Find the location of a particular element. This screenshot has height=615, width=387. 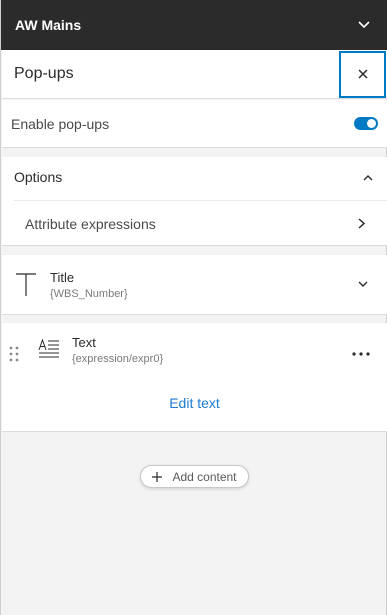

panel-header: Pop-ups is located at coordinates (194, 74).